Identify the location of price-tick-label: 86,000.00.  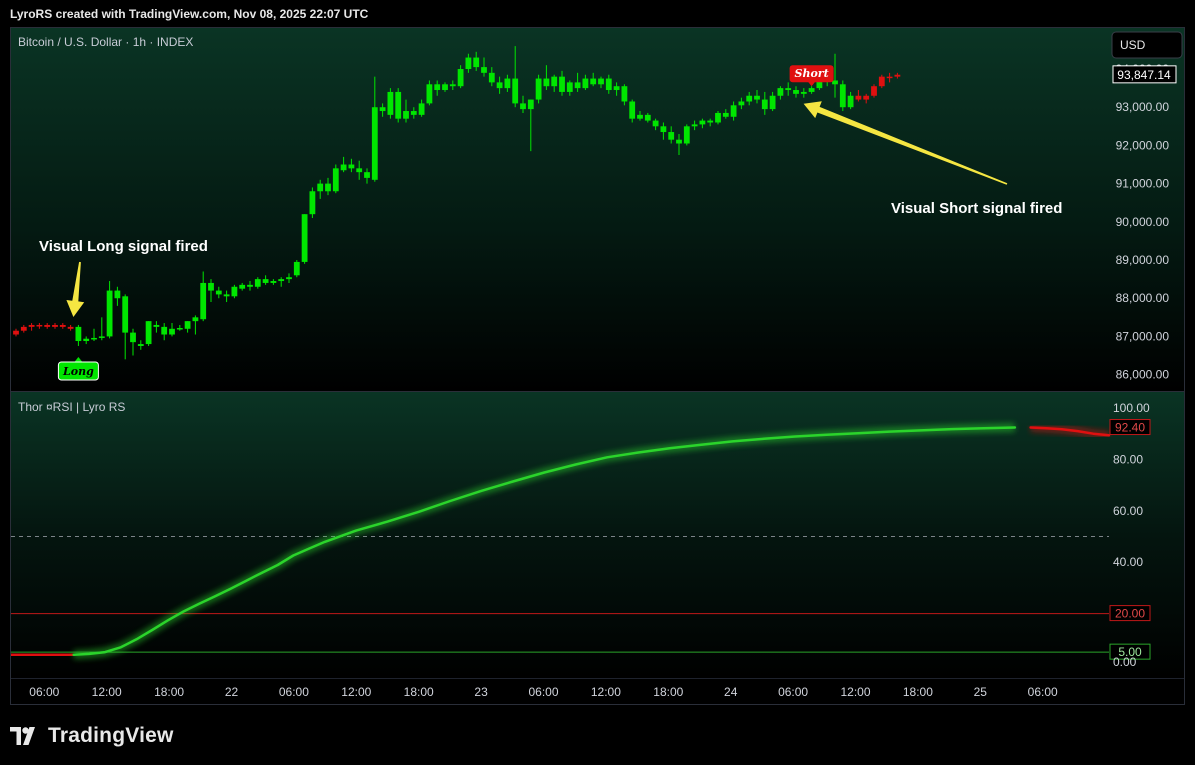
(1143, 375).